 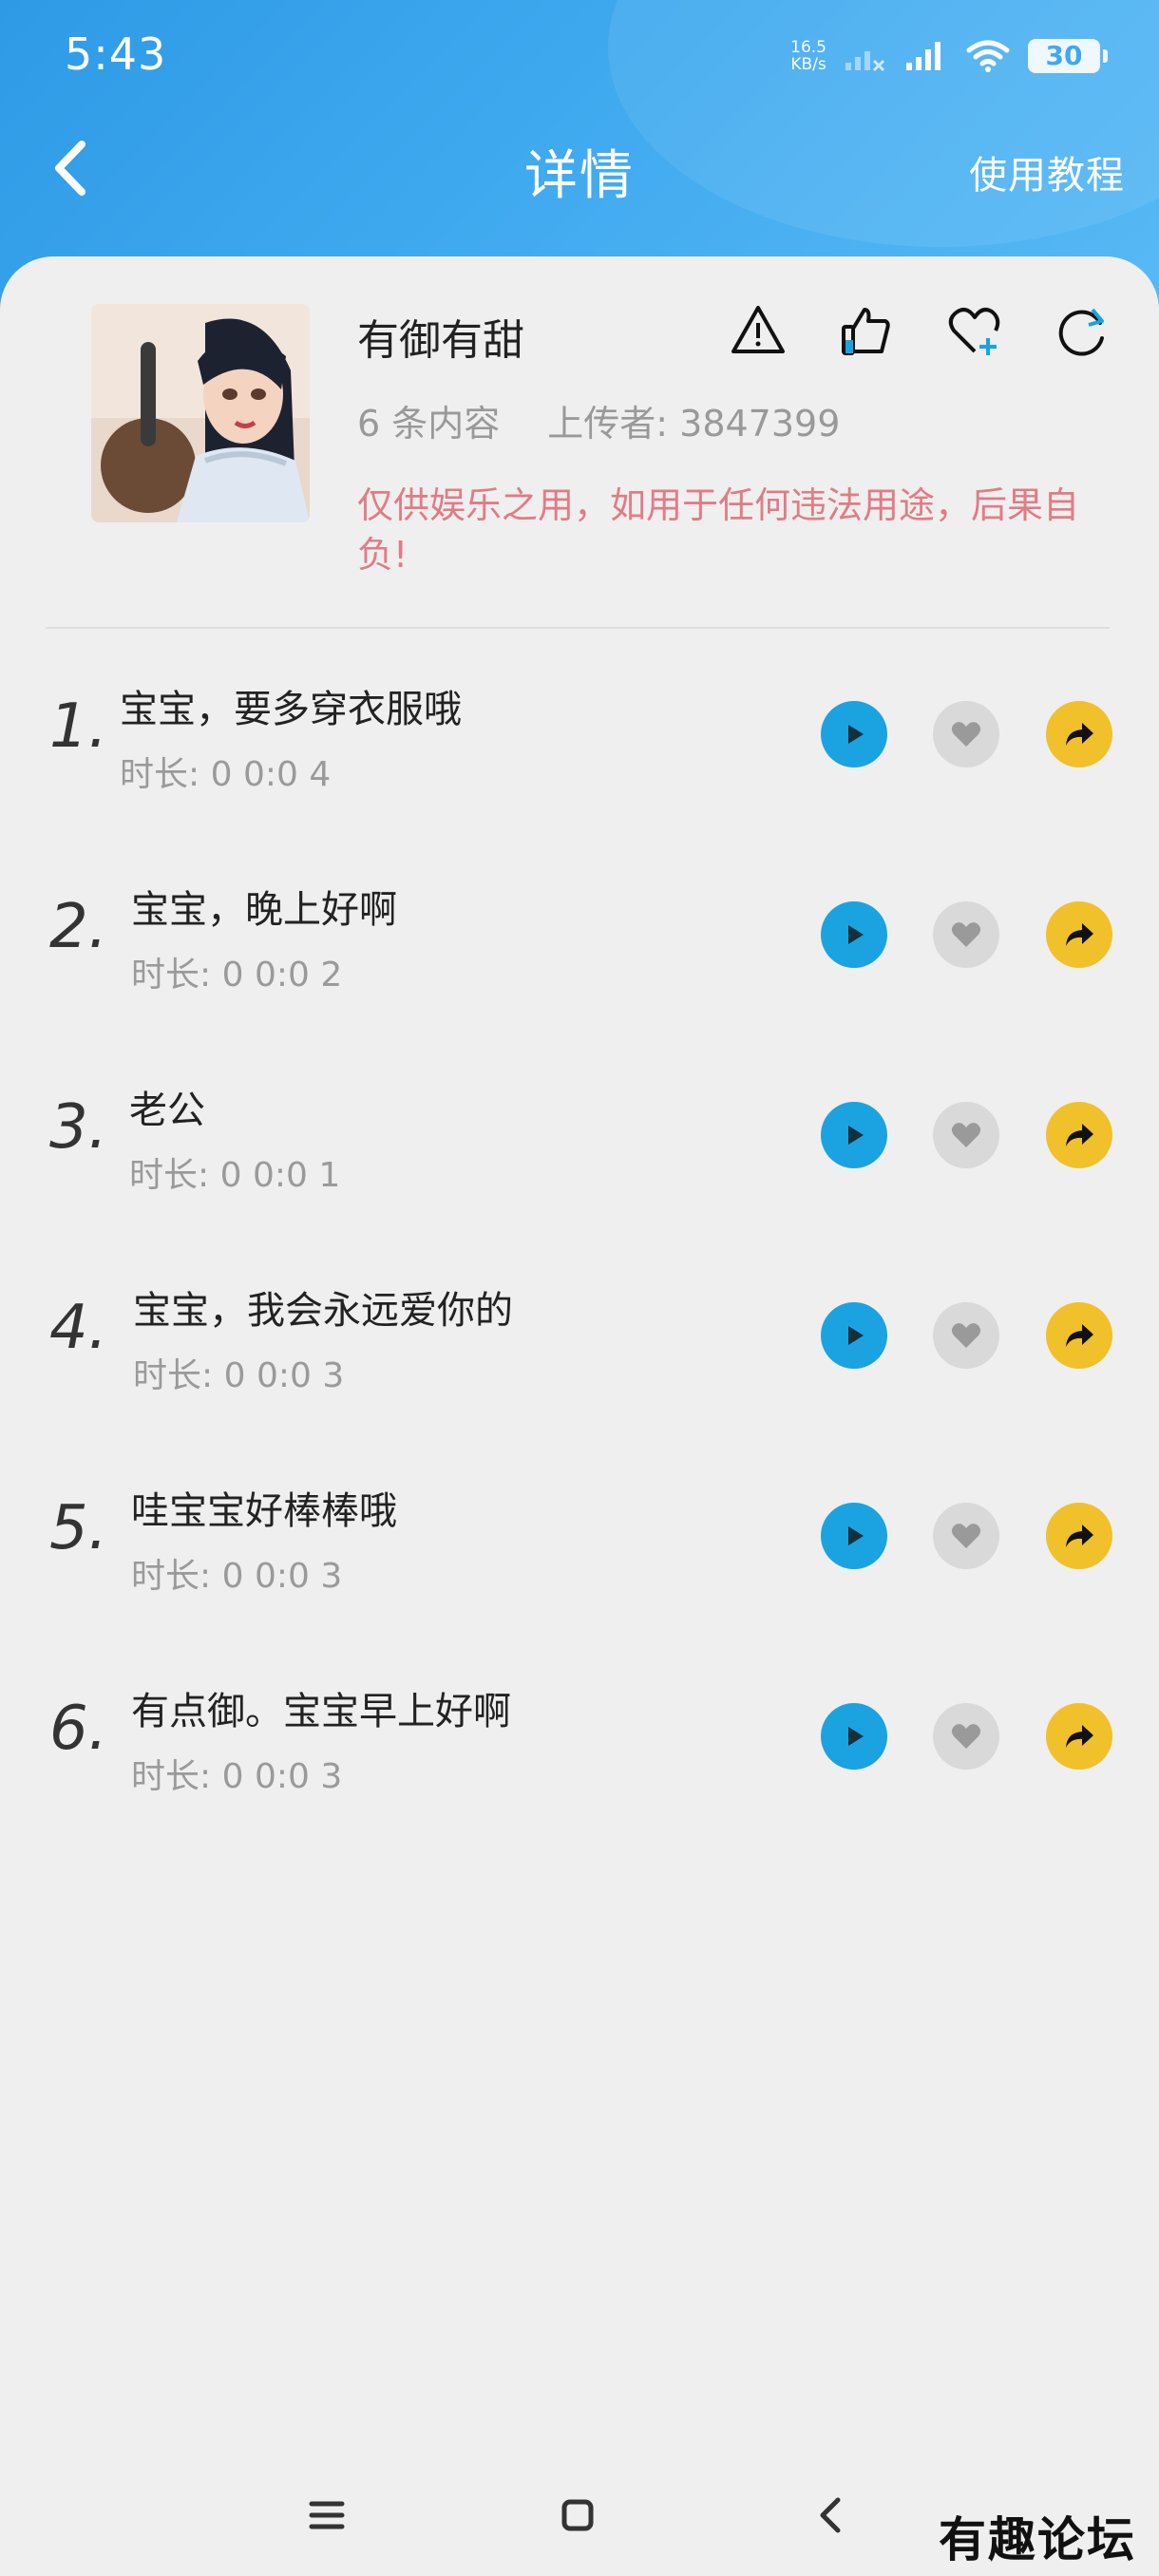 What do you see at coordinates (264, 1511) in the screenshot?
I see `item-title: 哇宝宝好棒棒哦` at bounding box center [264, 1511].